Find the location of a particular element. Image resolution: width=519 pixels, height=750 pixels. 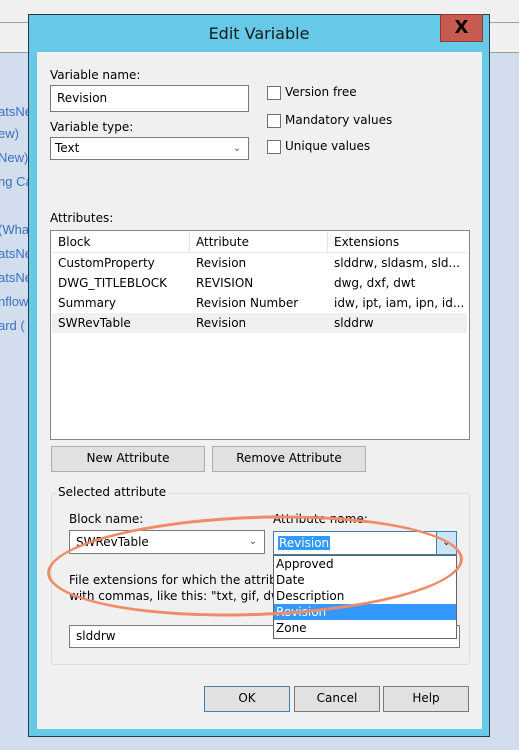

cell-block: Summary is located at coordinates (87, 303).